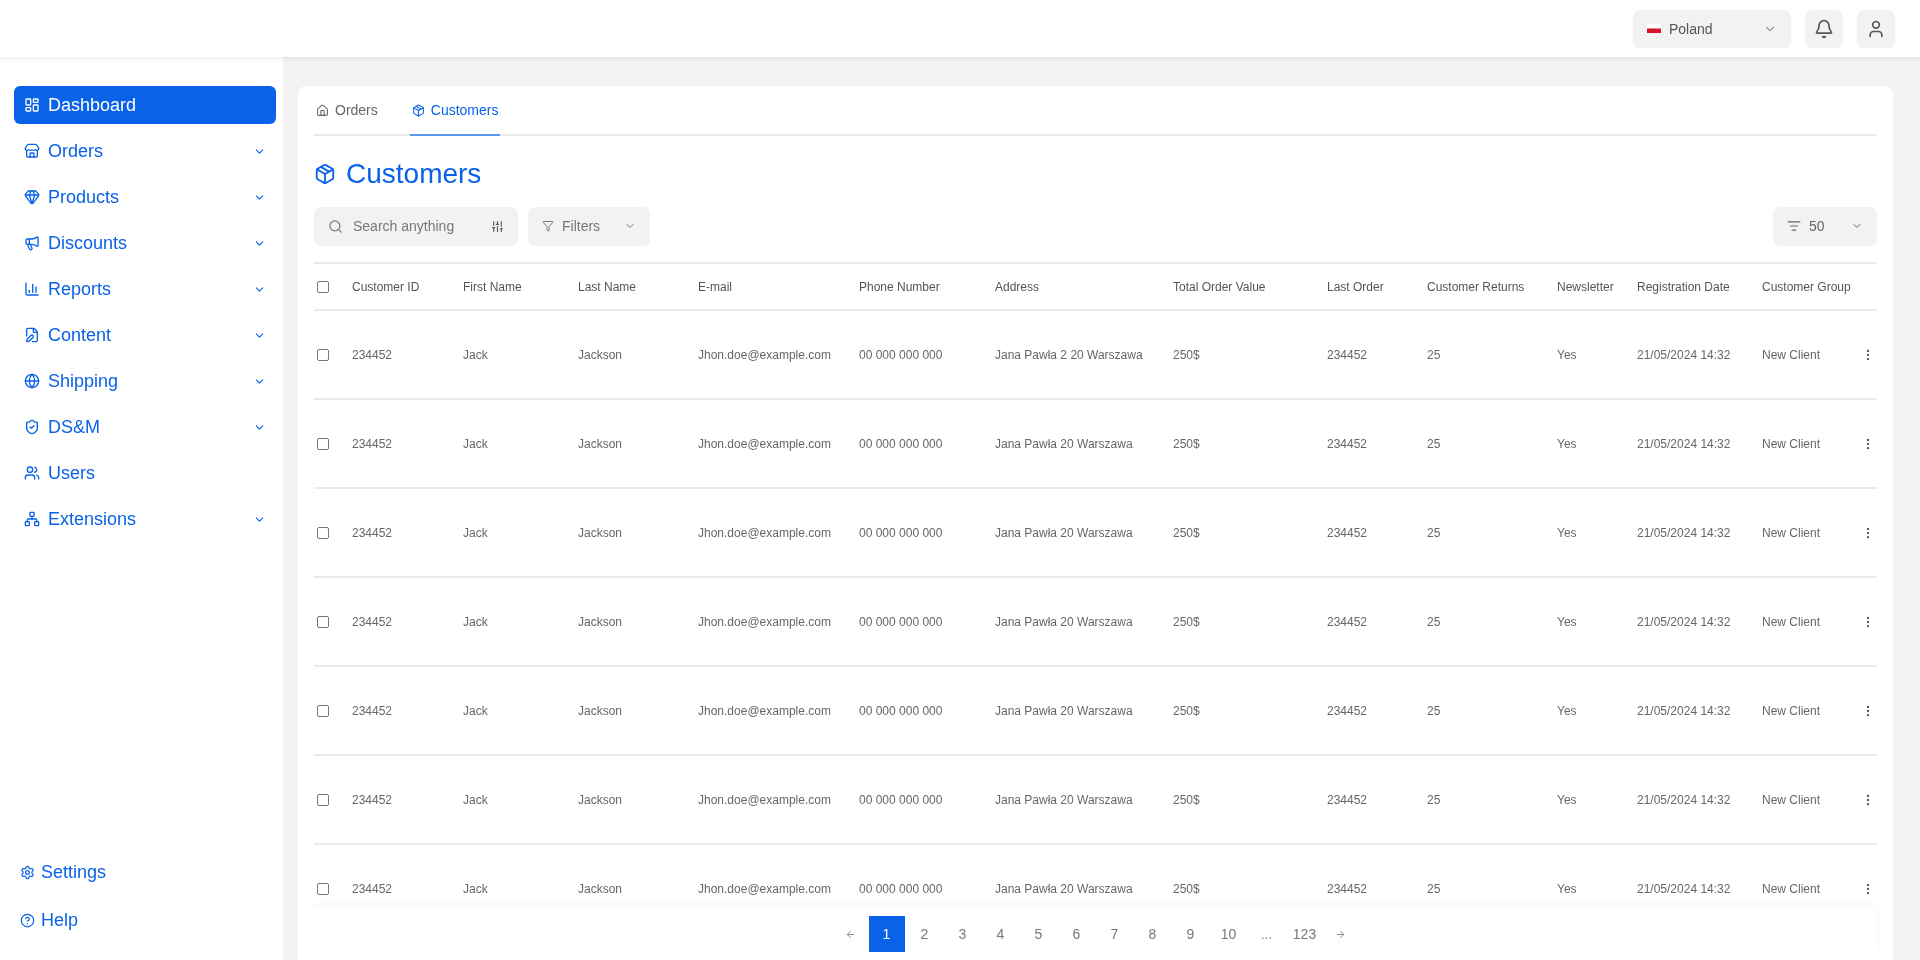 The width and height of the screenshot is (1920, 960). Describe the element at coordinates (1152, 934) in the screenshot. I see `page-button: 8` at that location.